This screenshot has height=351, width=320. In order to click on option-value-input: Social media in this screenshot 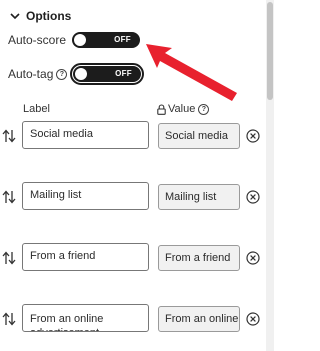, I will do `click(199, 136)`.